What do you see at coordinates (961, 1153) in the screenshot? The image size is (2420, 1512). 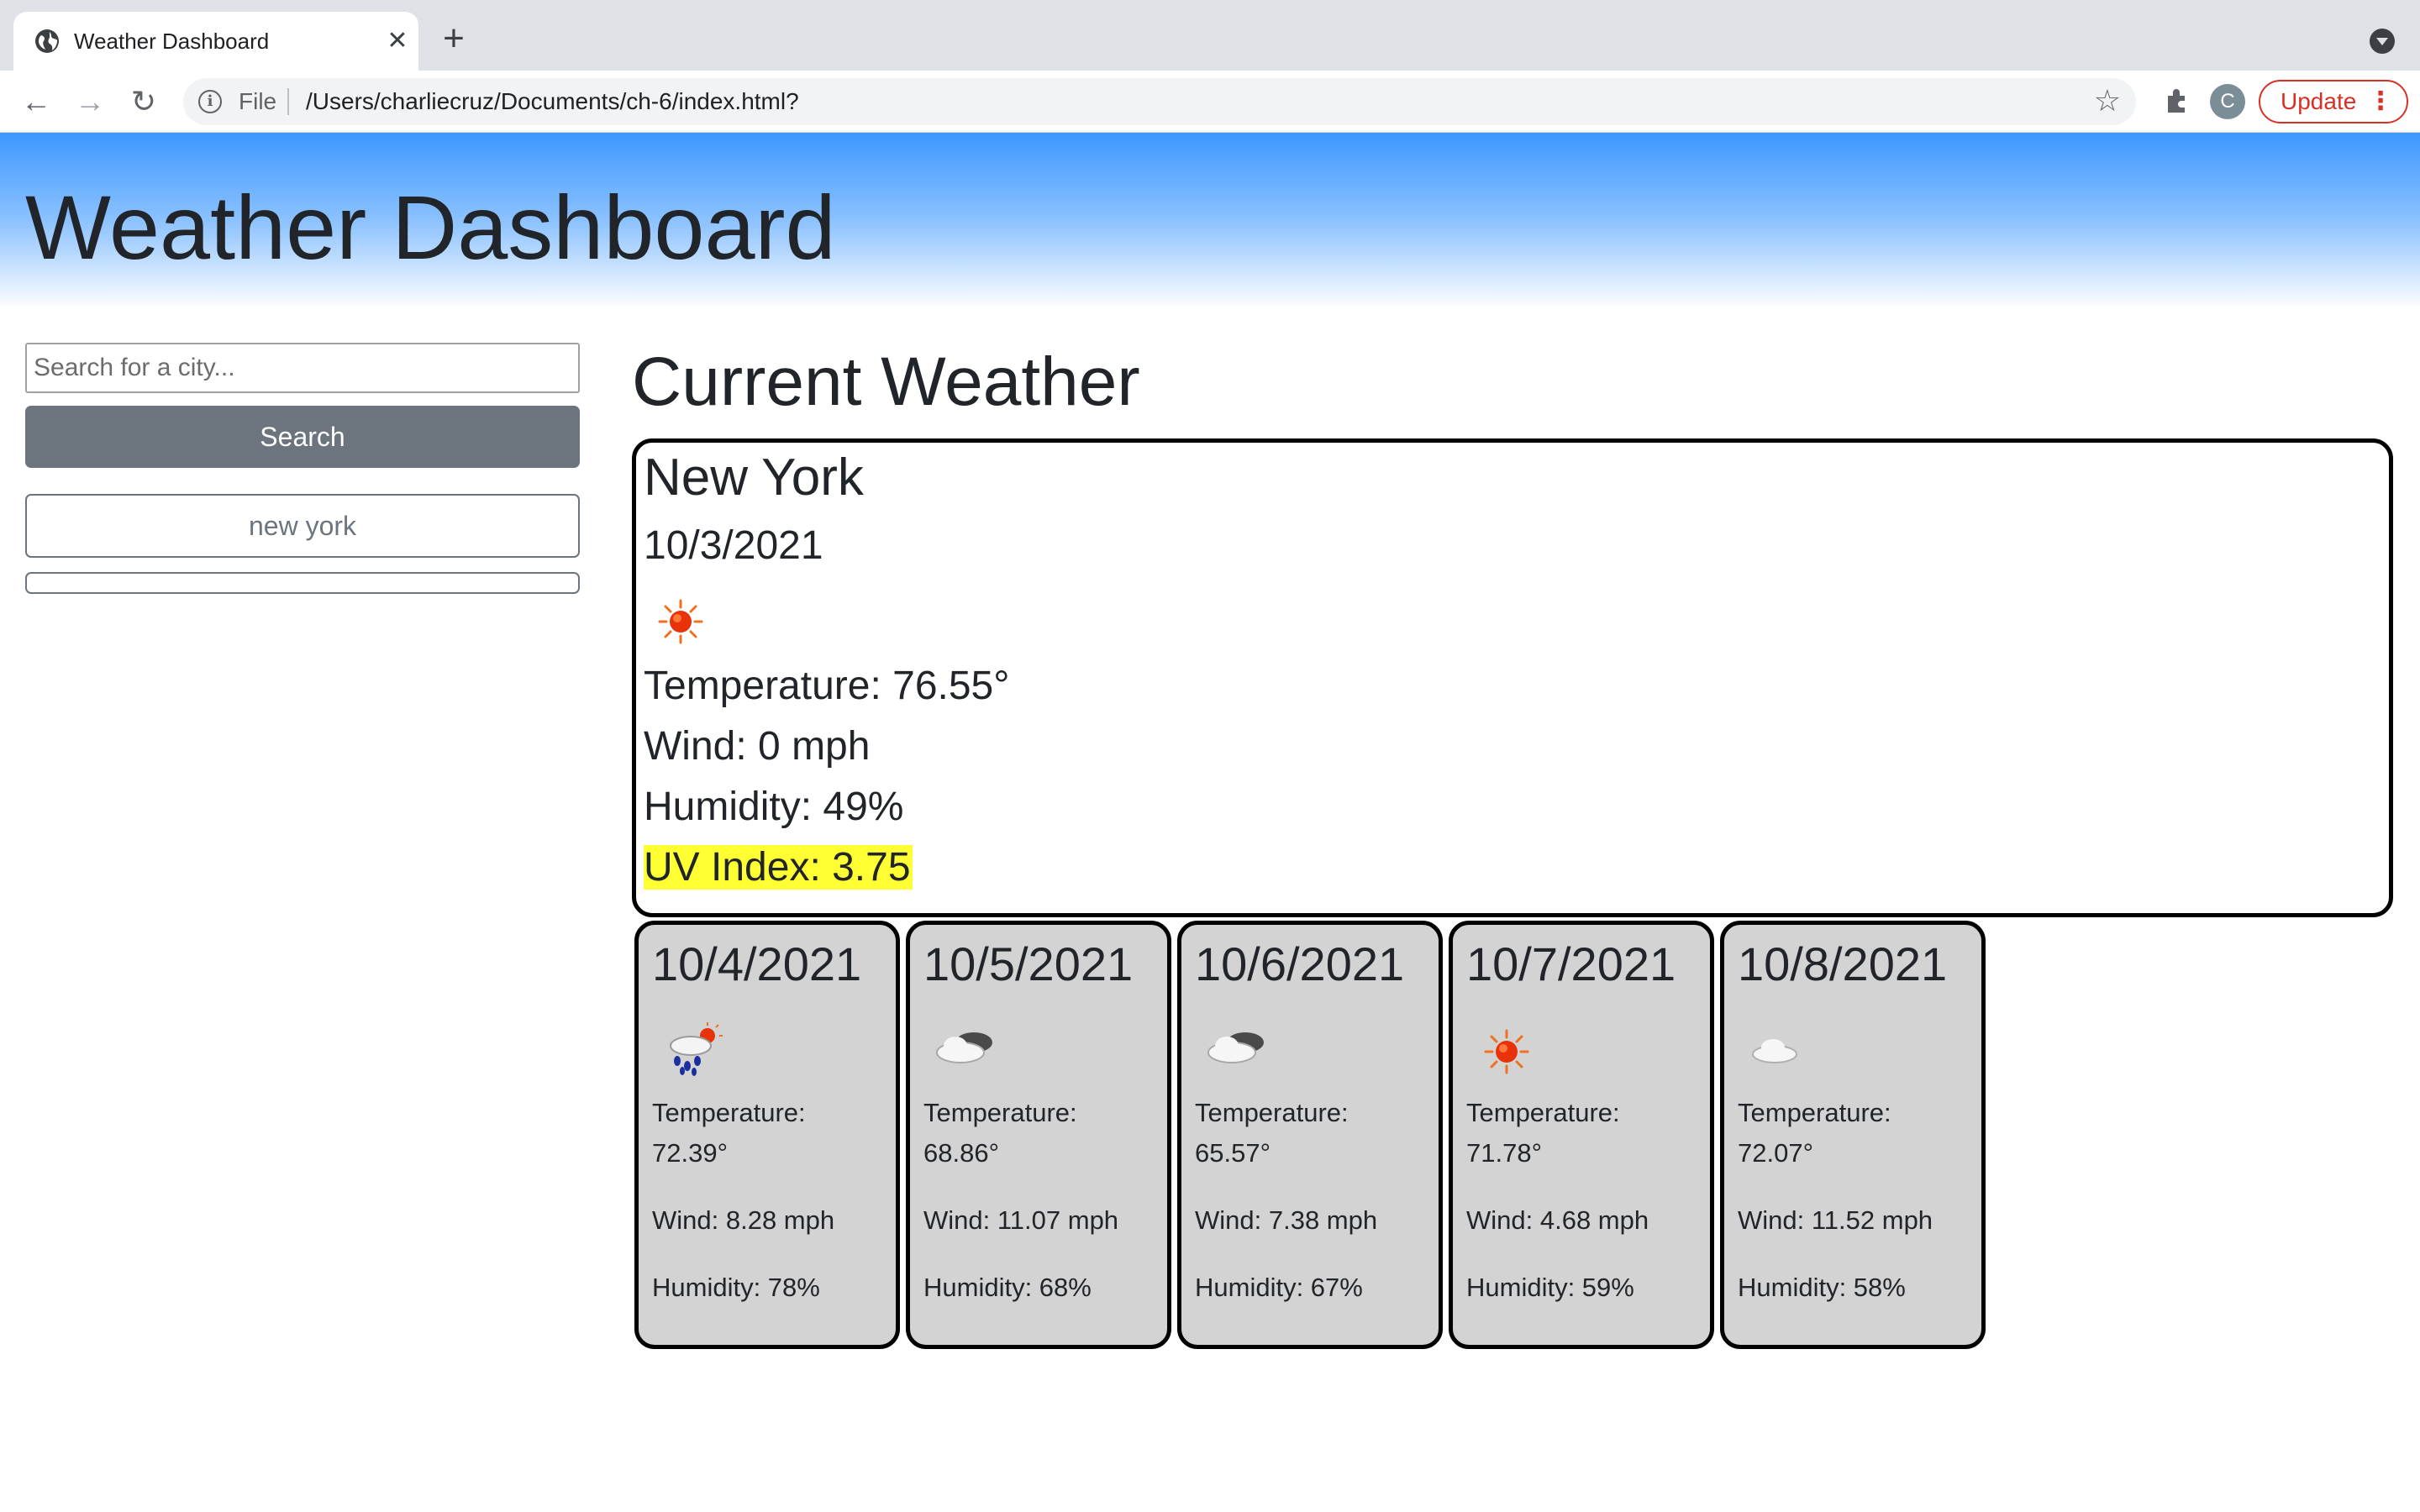 I see `forecast-temperature: 68.86°` at bounding box center [961, 1153].